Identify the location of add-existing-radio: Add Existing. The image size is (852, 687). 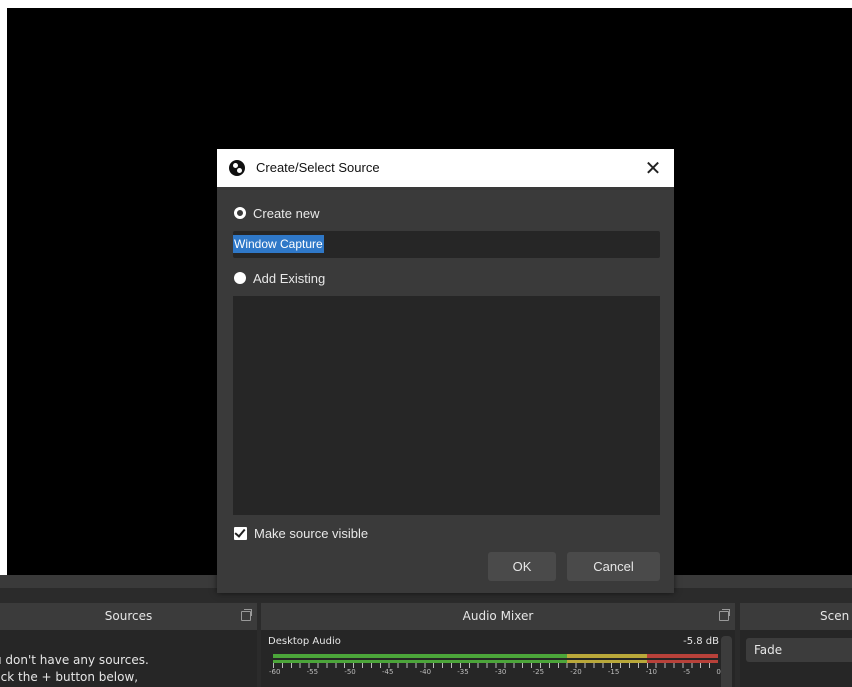
(279, 278).